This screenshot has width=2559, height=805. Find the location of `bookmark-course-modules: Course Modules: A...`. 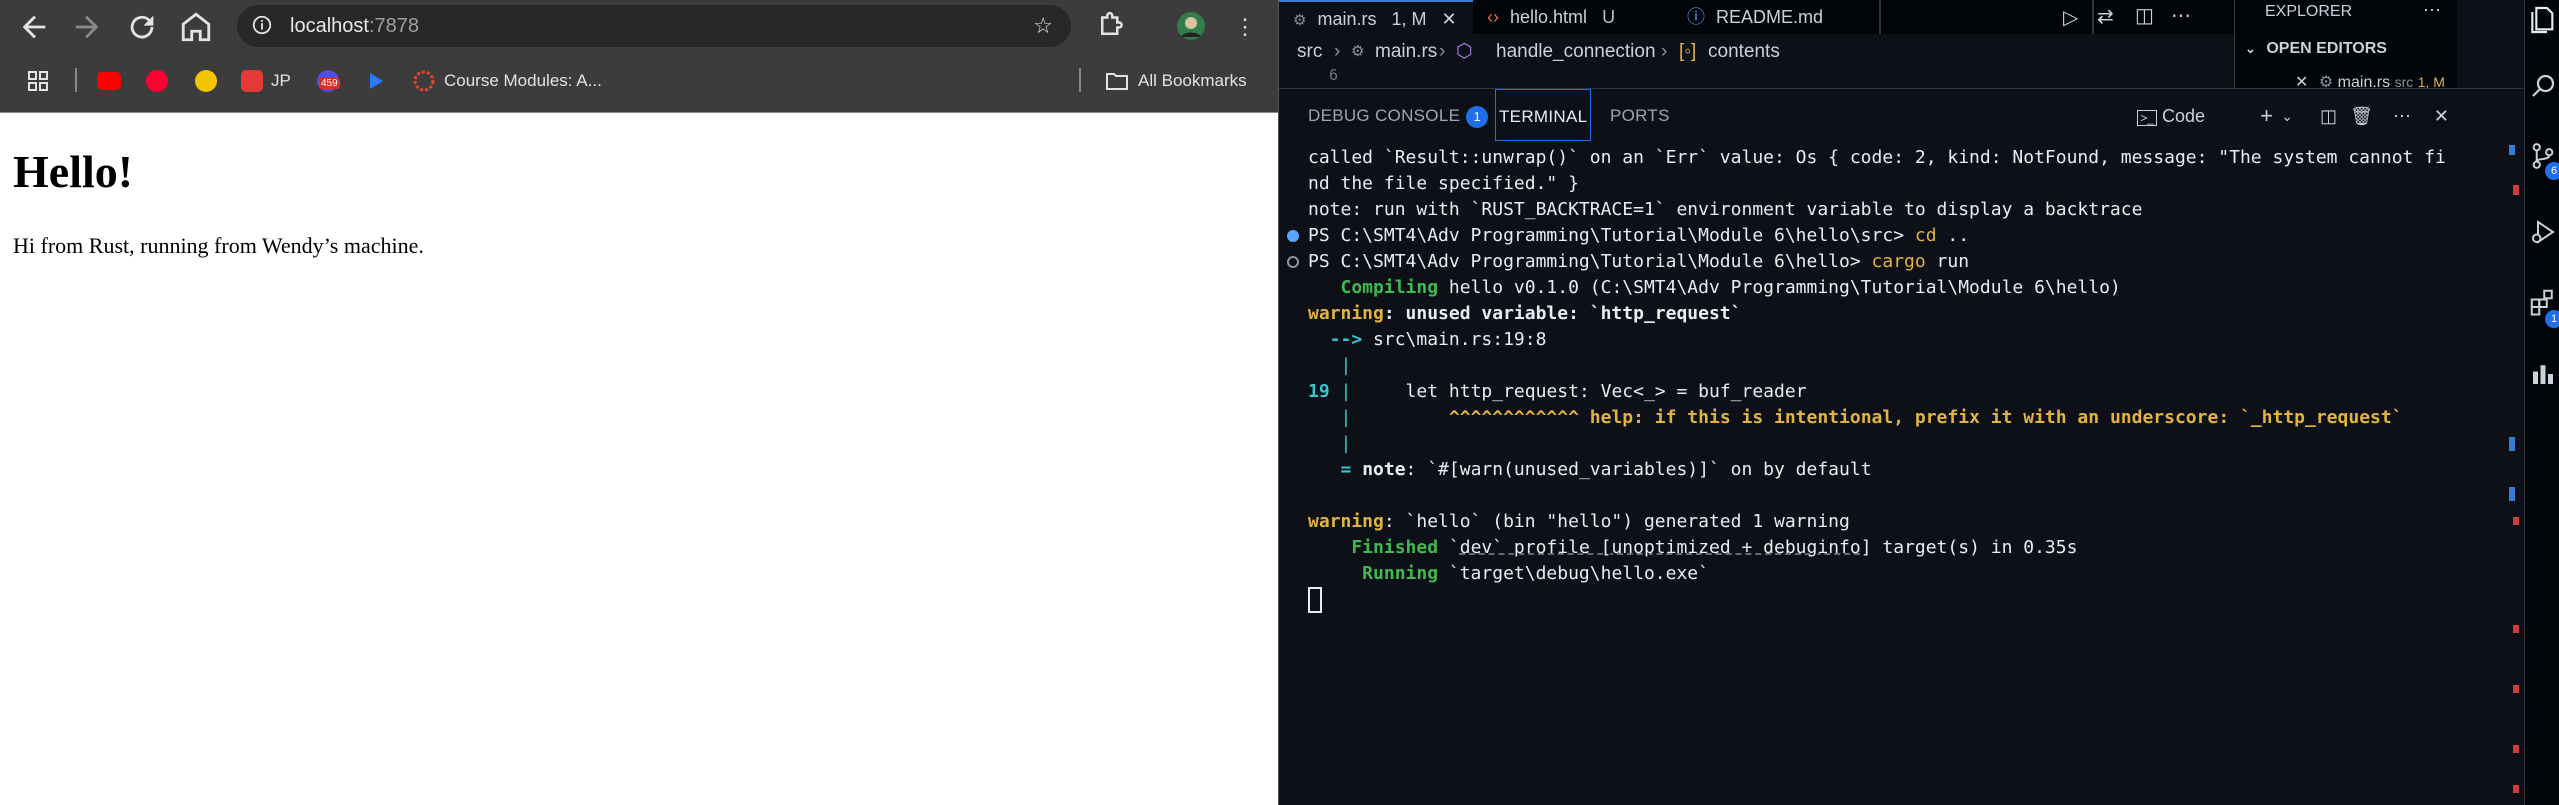

bookmark-course-modules: Course Modules: A... is located at coordinates (507, 81).